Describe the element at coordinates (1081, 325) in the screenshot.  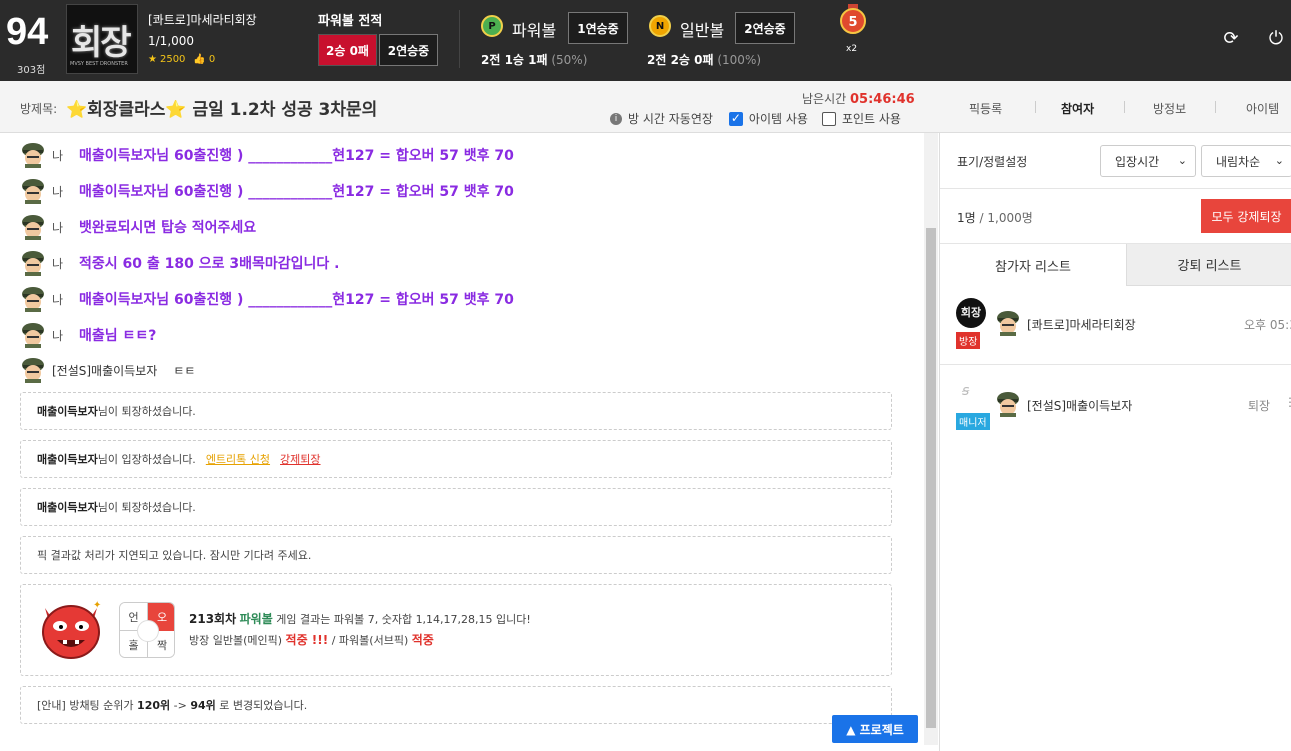
I see `participant-name: [콰트로]마세라티회장` at that location.